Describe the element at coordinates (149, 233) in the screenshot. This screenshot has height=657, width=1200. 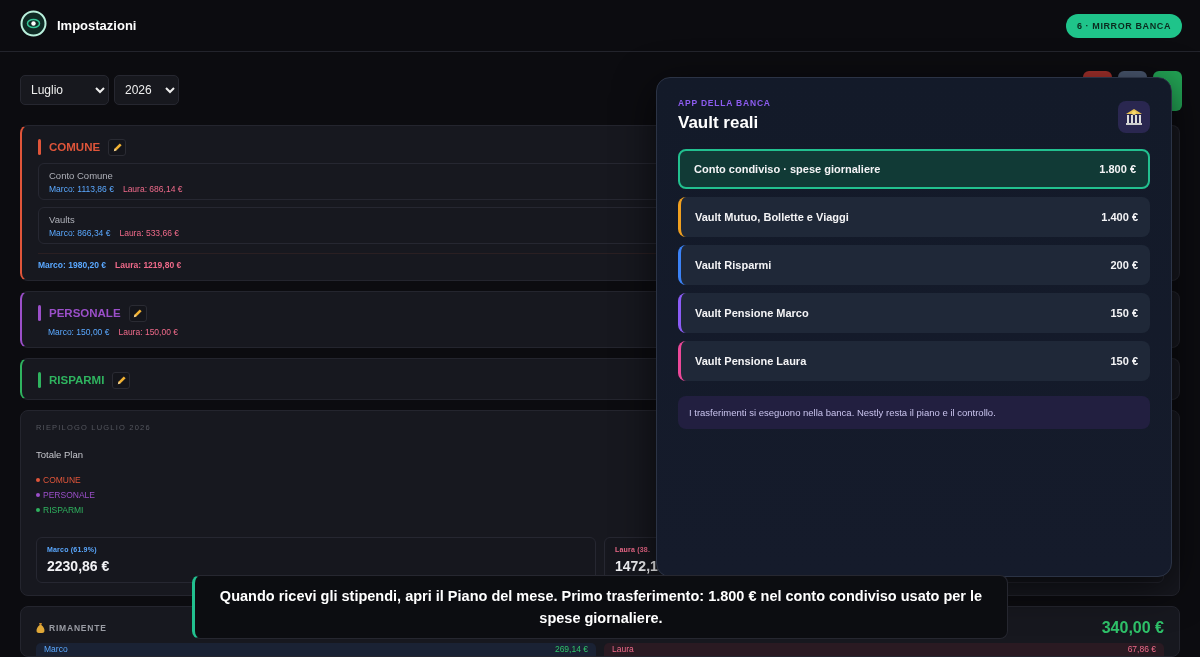
I see `laura-share: Laura: 533,66 €` at that location.